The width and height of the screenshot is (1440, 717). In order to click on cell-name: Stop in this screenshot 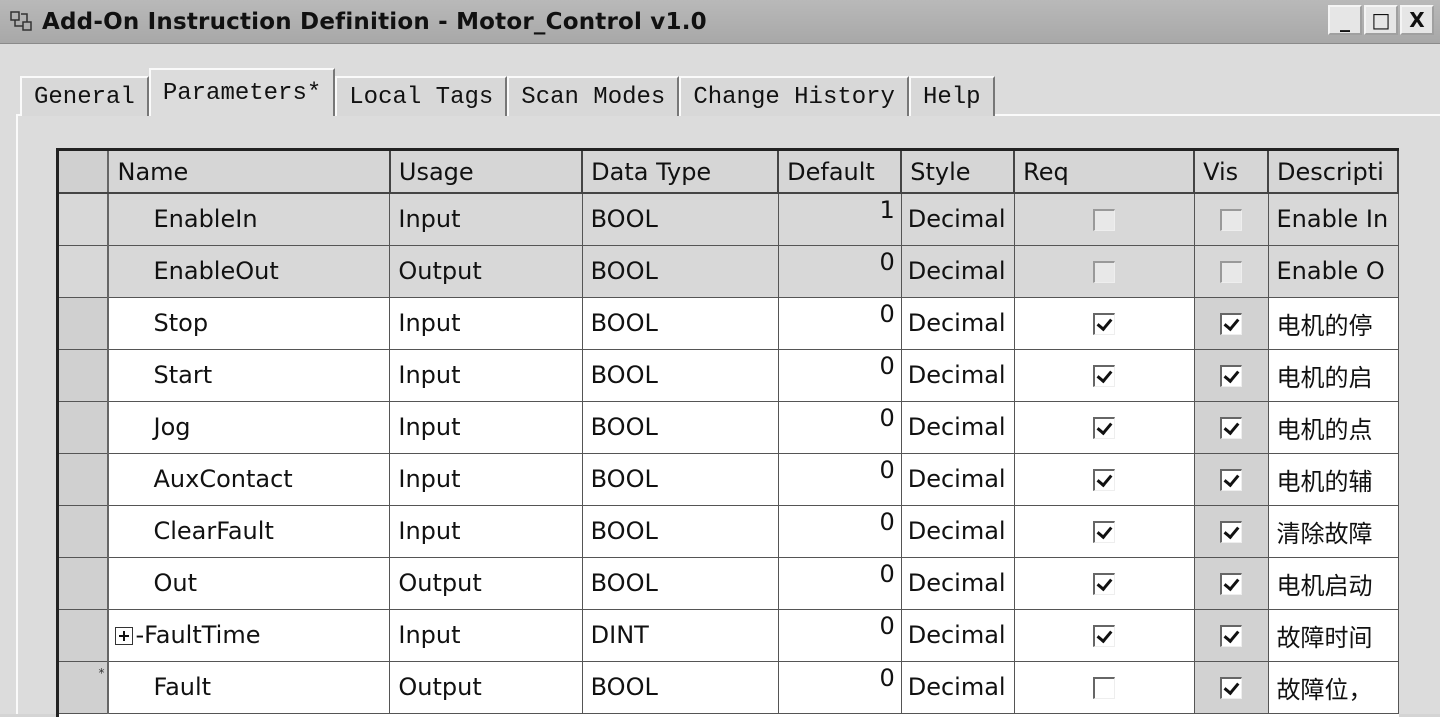, I will do `click(249, 323)`.